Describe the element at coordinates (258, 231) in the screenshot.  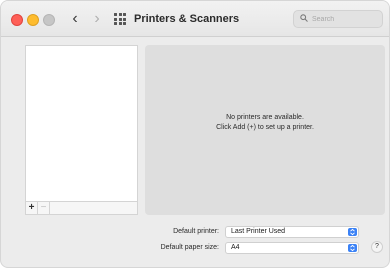
I see `default-printer-value: Last Printer Used` at that location.